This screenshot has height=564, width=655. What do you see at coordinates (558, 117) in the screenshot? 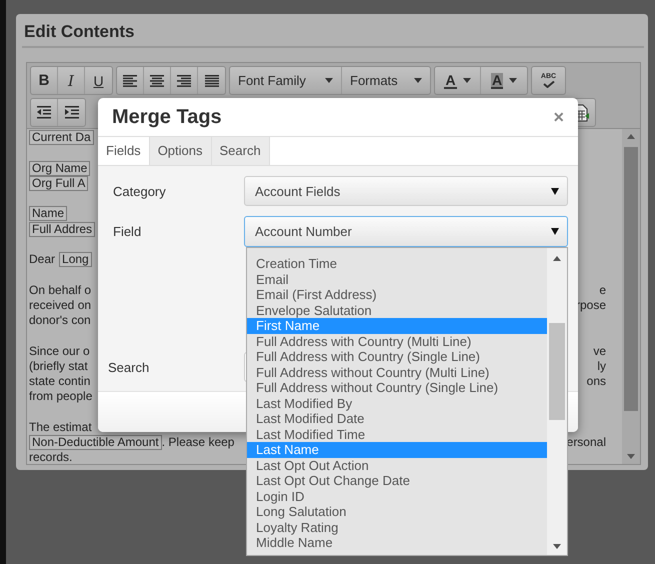
I see `close-button: ×` at bounding box center [558, 117].